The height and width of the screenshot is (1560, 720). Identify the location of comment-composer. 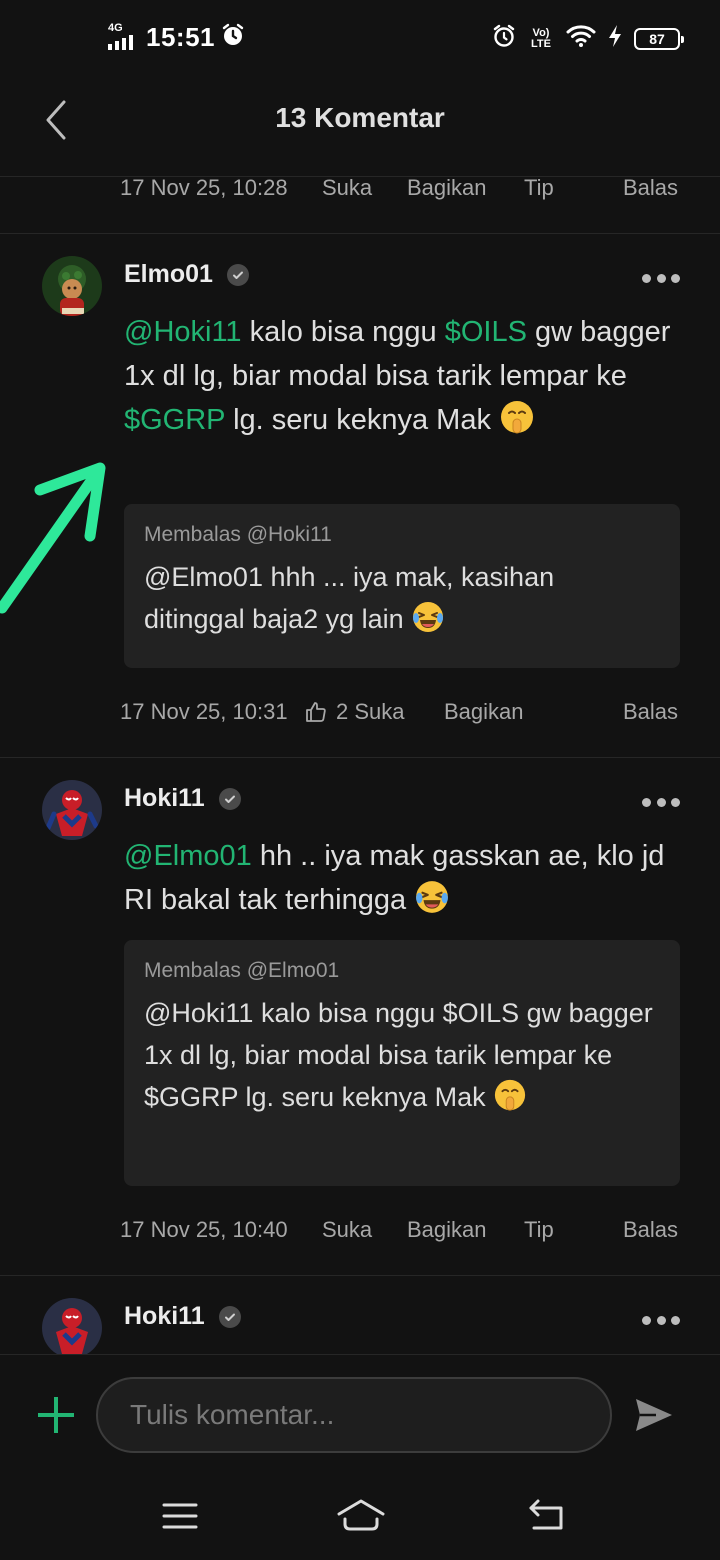
(360, 1414).